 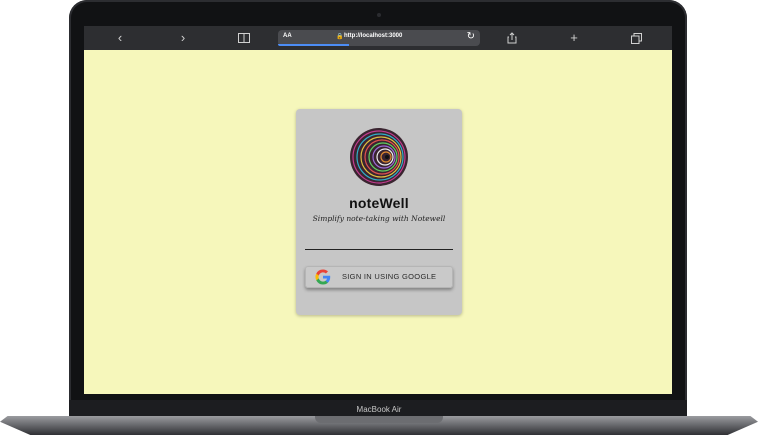 I want to click on share-button, so click(x=512, y=38).